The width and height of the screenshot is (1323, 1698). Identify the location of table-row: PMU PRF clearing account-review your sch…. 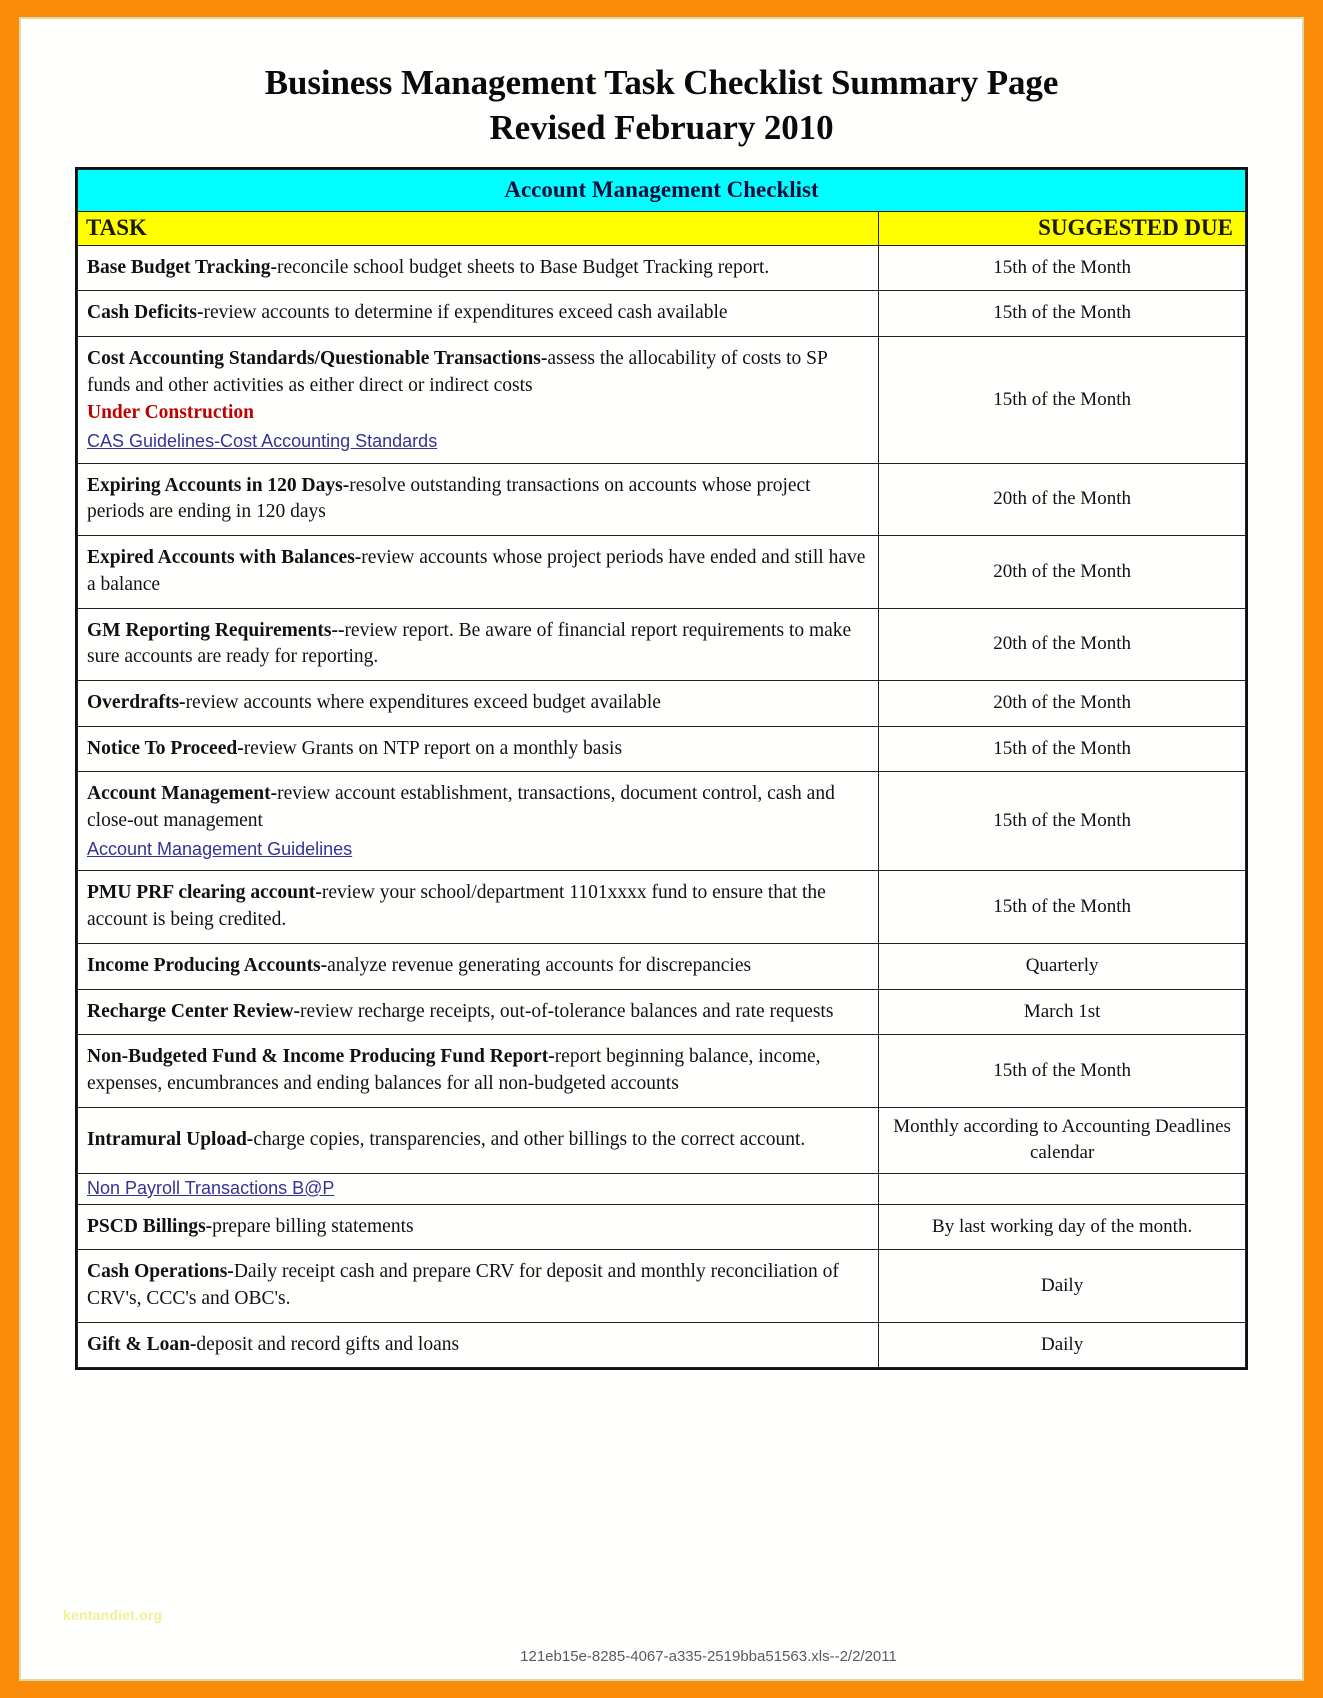
(661, 907).